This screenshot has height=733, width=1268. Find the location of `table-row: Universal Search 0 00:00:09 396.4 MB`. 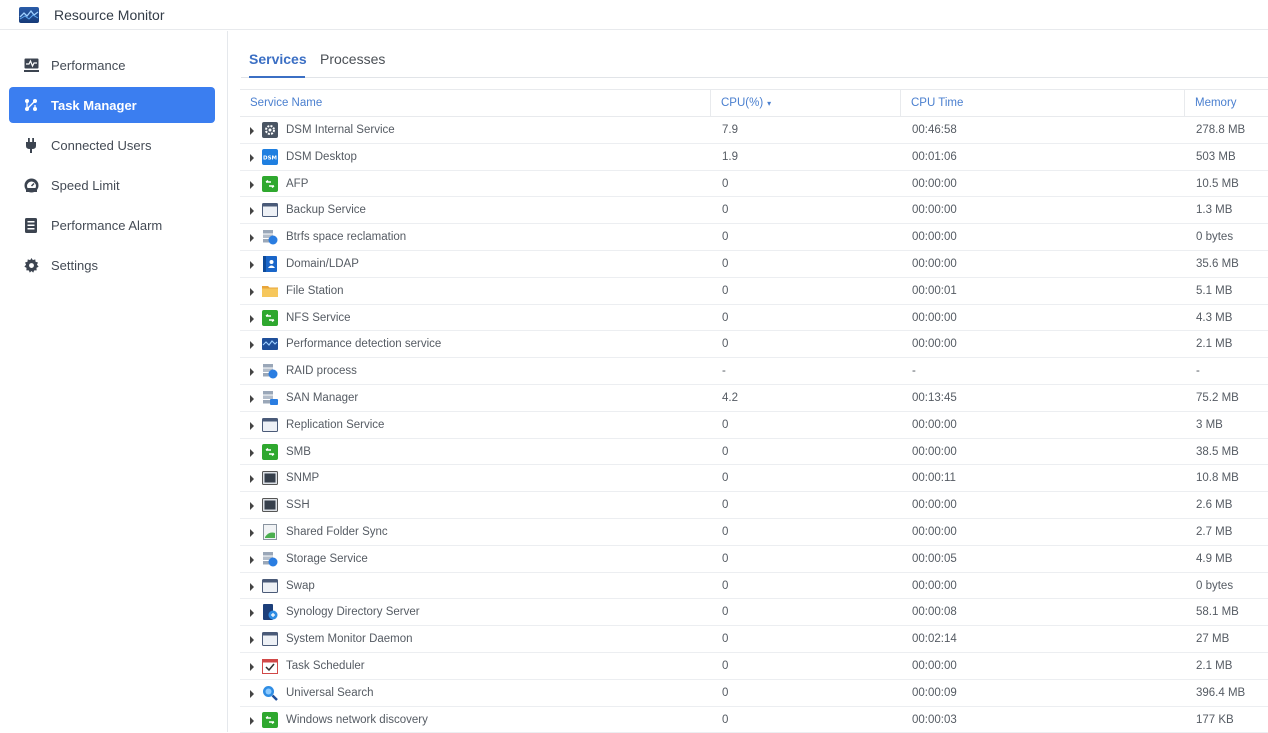

table-row: Universal Search 0 00:00:09 396.4 MB is located at coordinates (754, 693).